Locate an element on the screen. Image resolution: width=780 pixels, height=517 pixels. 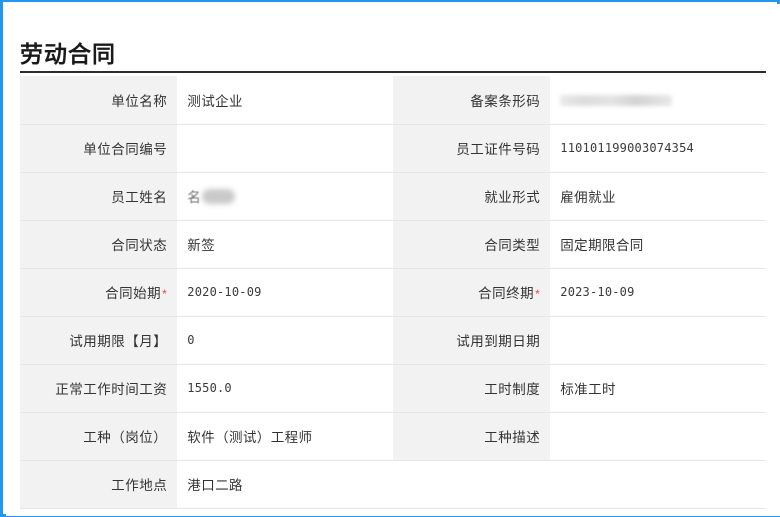
field-value-left: 名 is located at coordinates (285, 196).